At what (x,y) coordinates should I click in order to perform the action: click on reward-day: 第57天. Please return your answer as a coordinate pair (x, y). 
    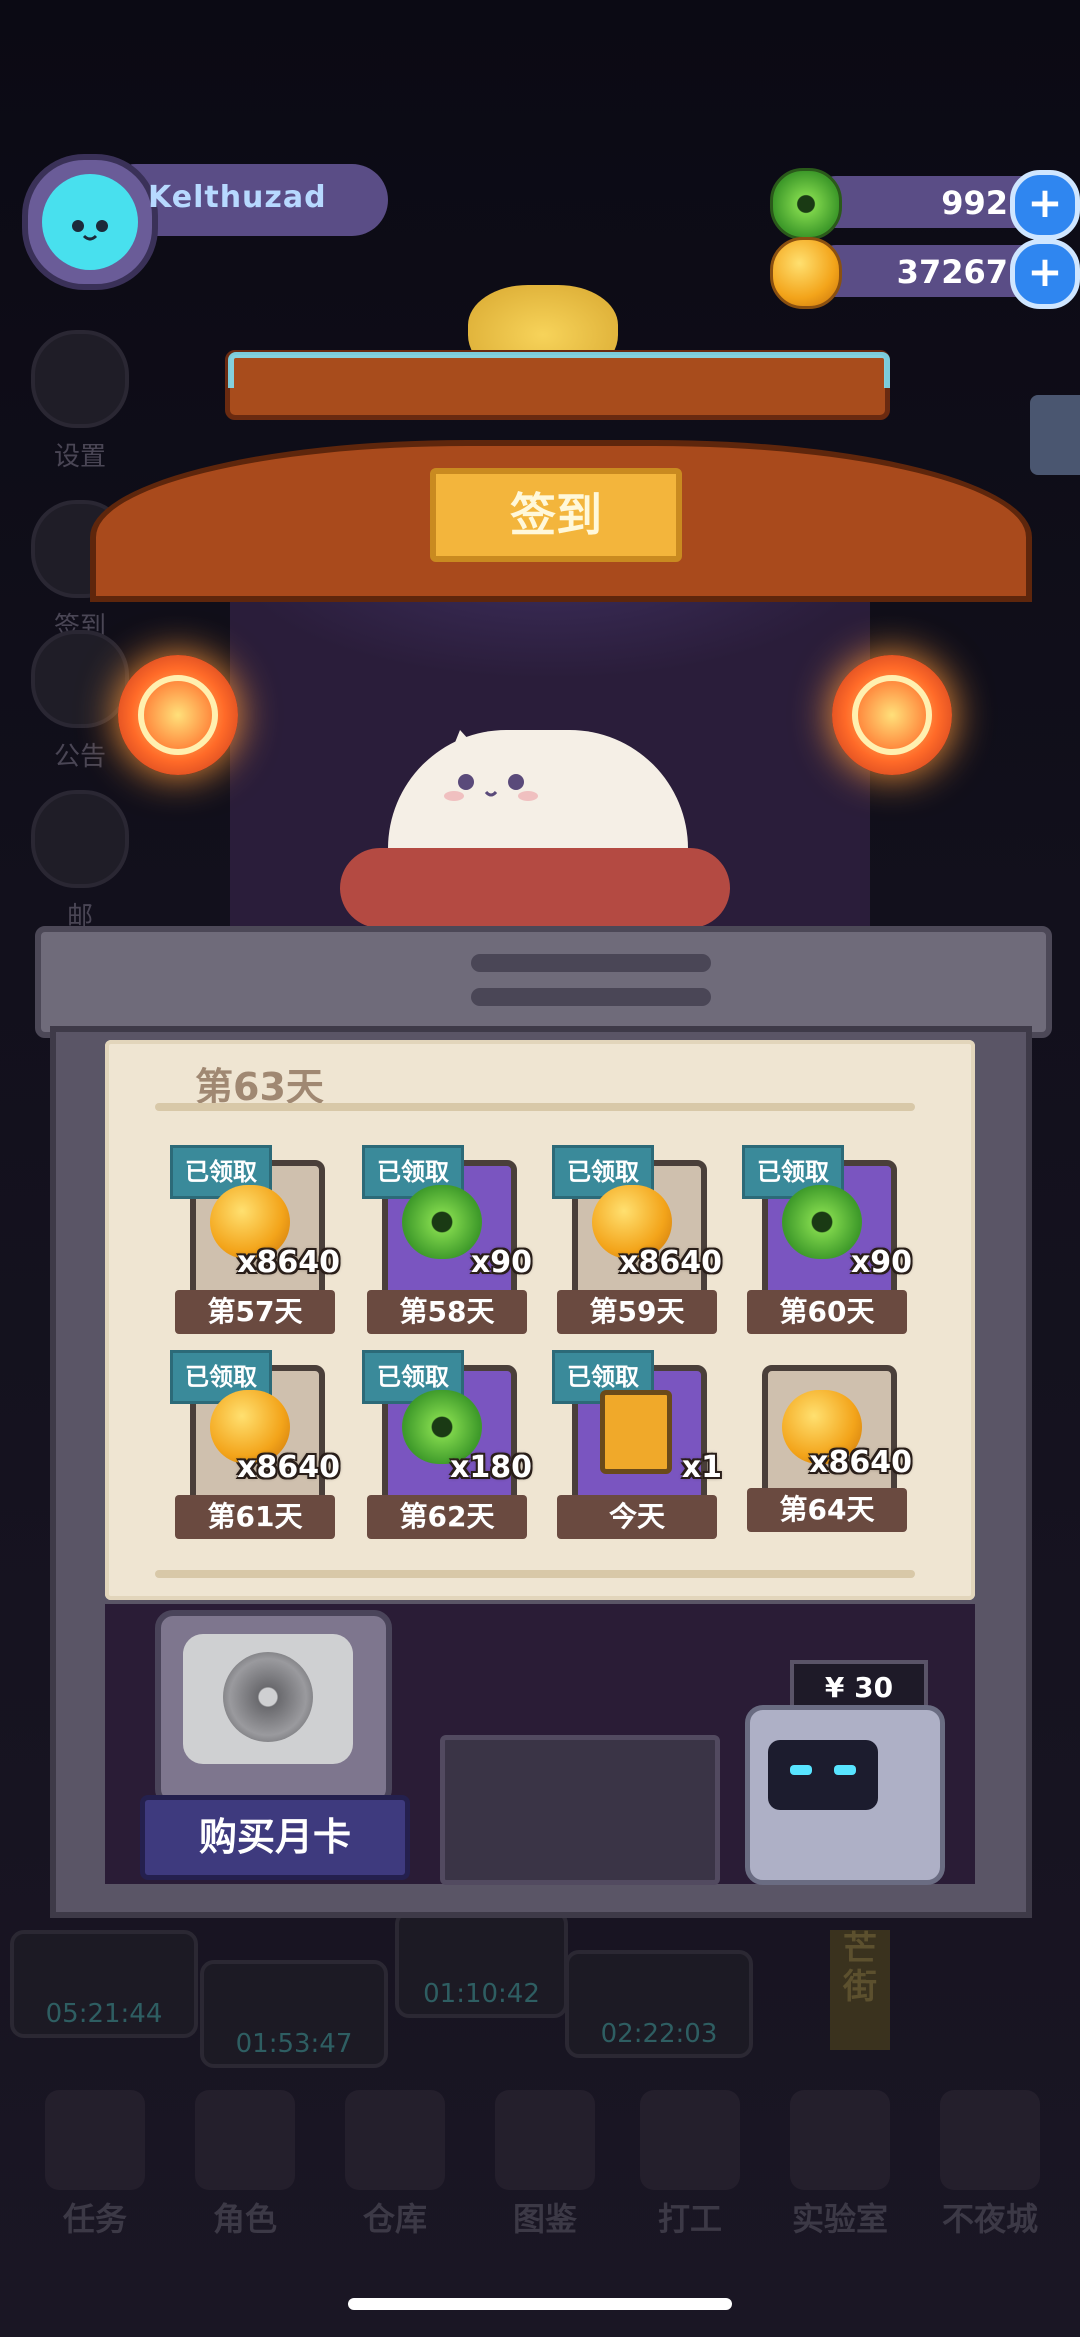
    Looking at the image, I should click on (255, 1312).